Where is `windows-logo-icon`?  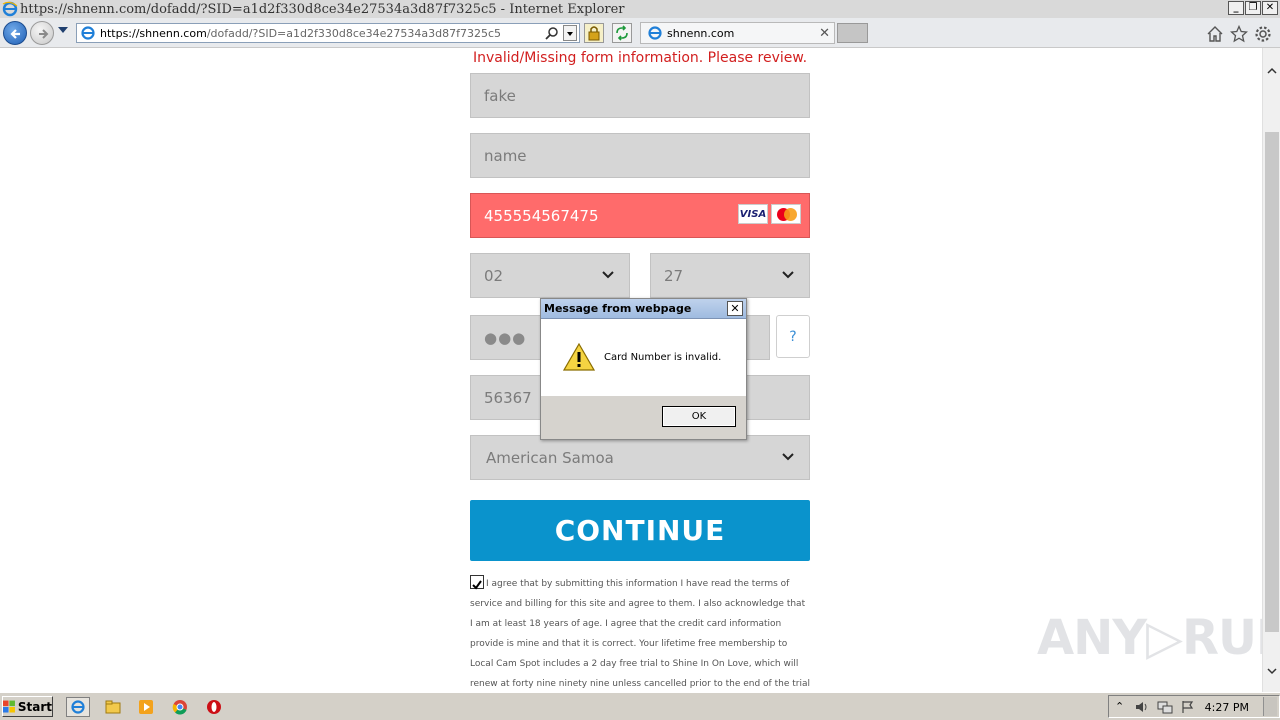 windows-logo-icon is located at coordinates (9, 706).